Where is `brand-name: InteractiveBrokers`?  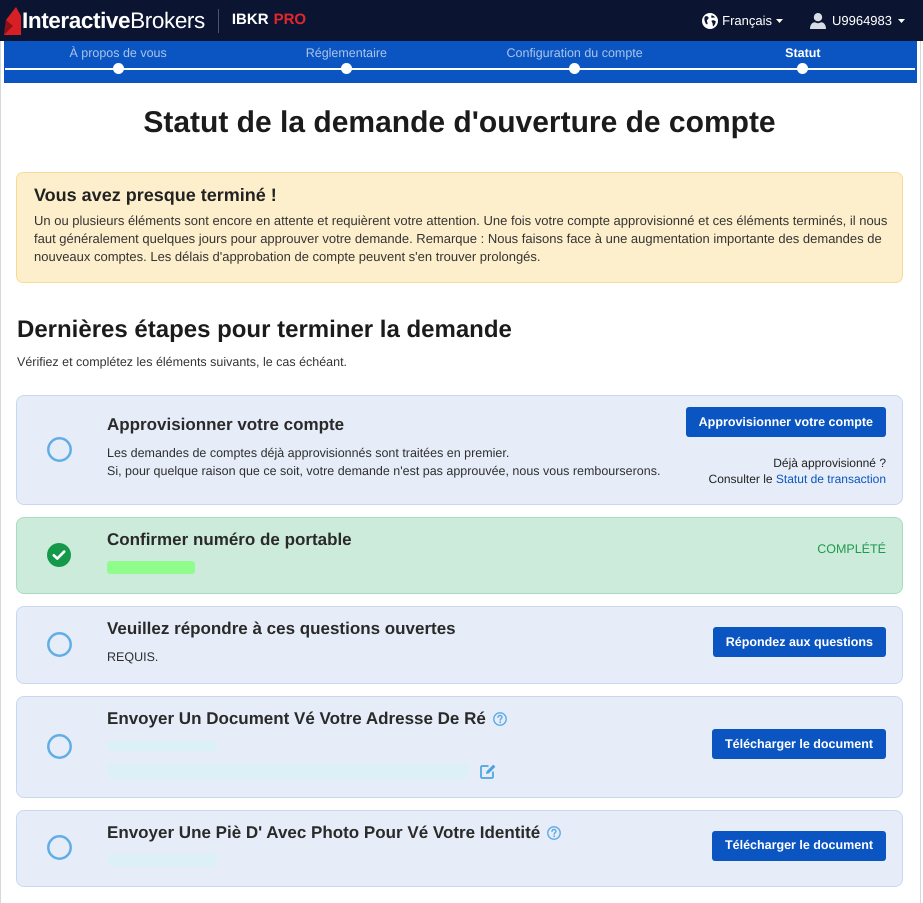
brand-name: InteractiveBrokers is located at coordinates (113, 20).